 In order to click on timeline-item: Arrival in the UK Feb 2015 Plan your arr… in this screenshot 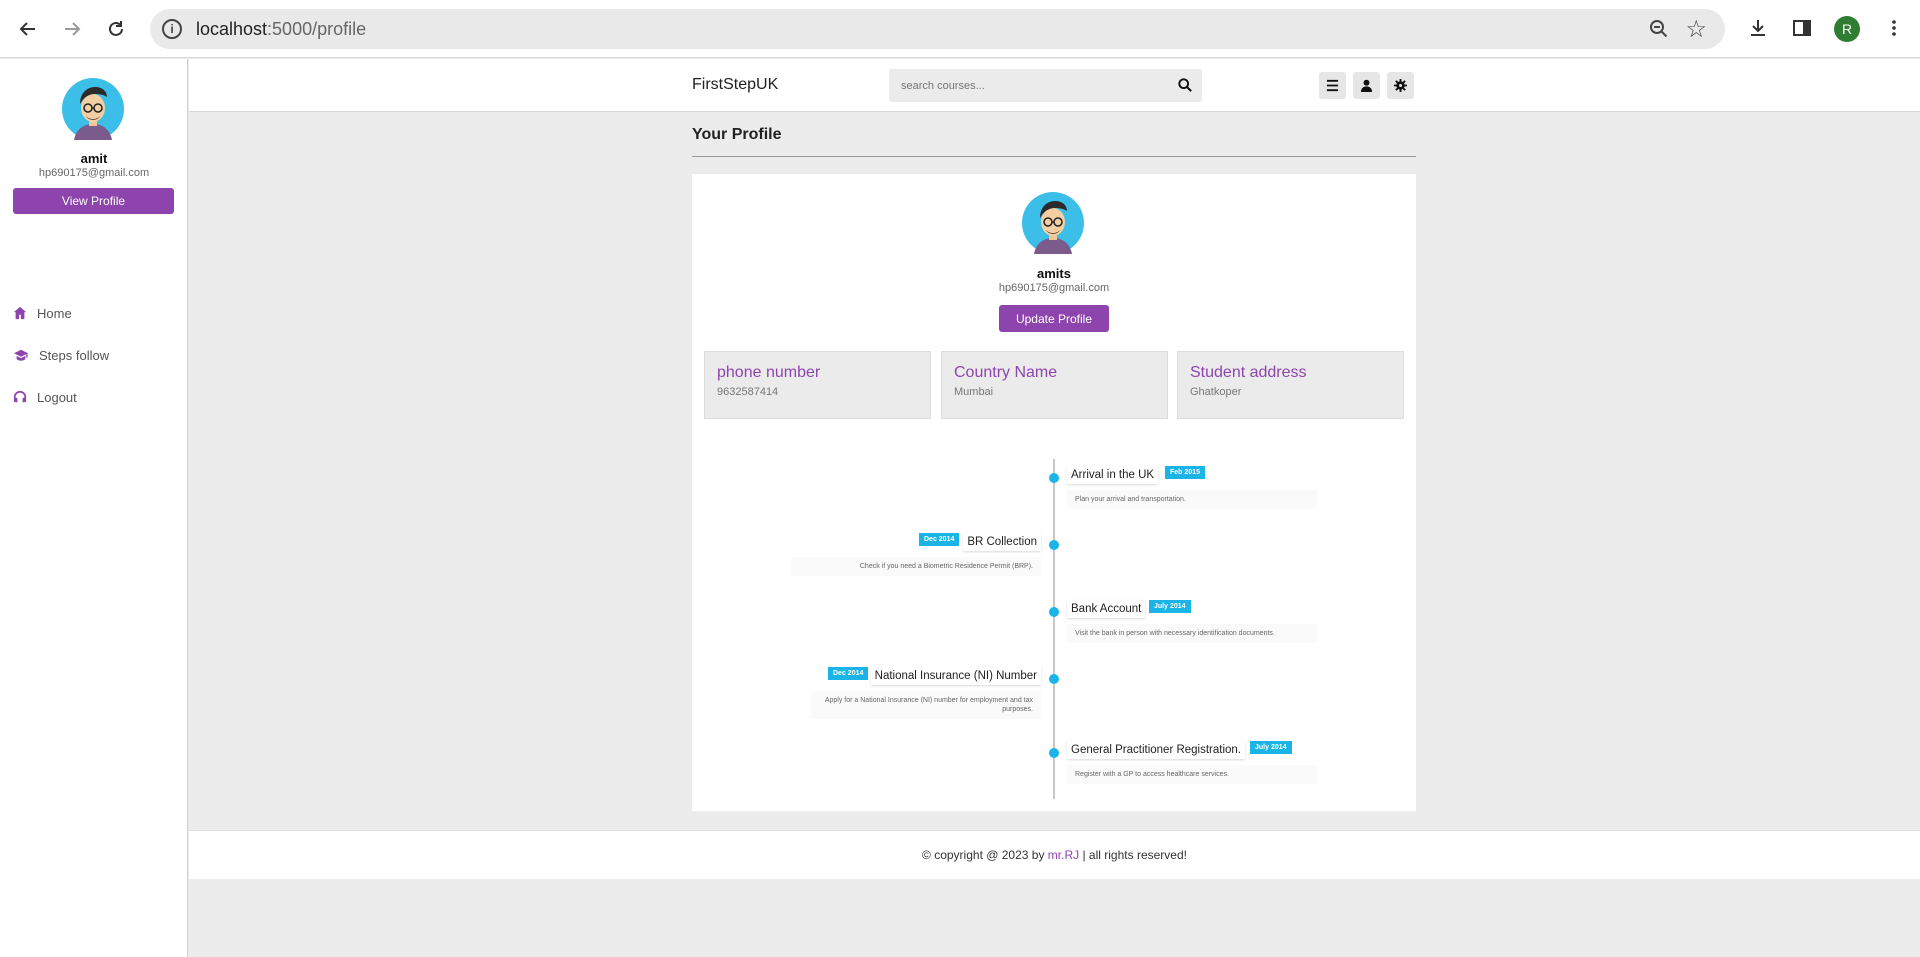, I will do `click(1054, 501)`.